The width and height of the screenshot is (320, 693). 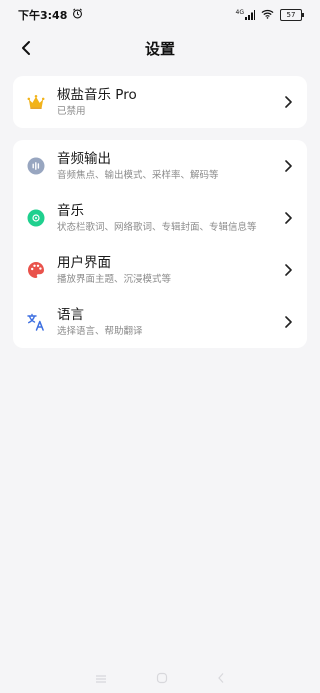 I want to click on settings-item-pro: 椒盐音乐 Pro 已禁用, so click(x=160, y=102).